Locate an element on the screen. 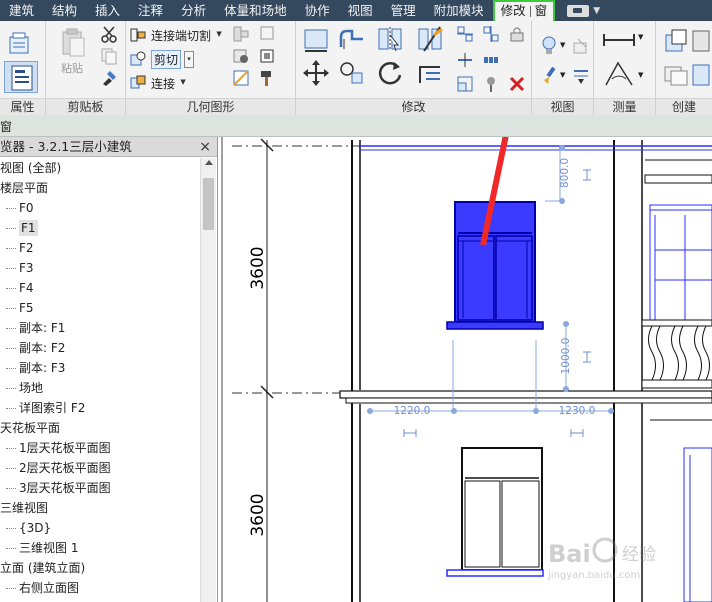  right-window is located at coordinates (680, 262).